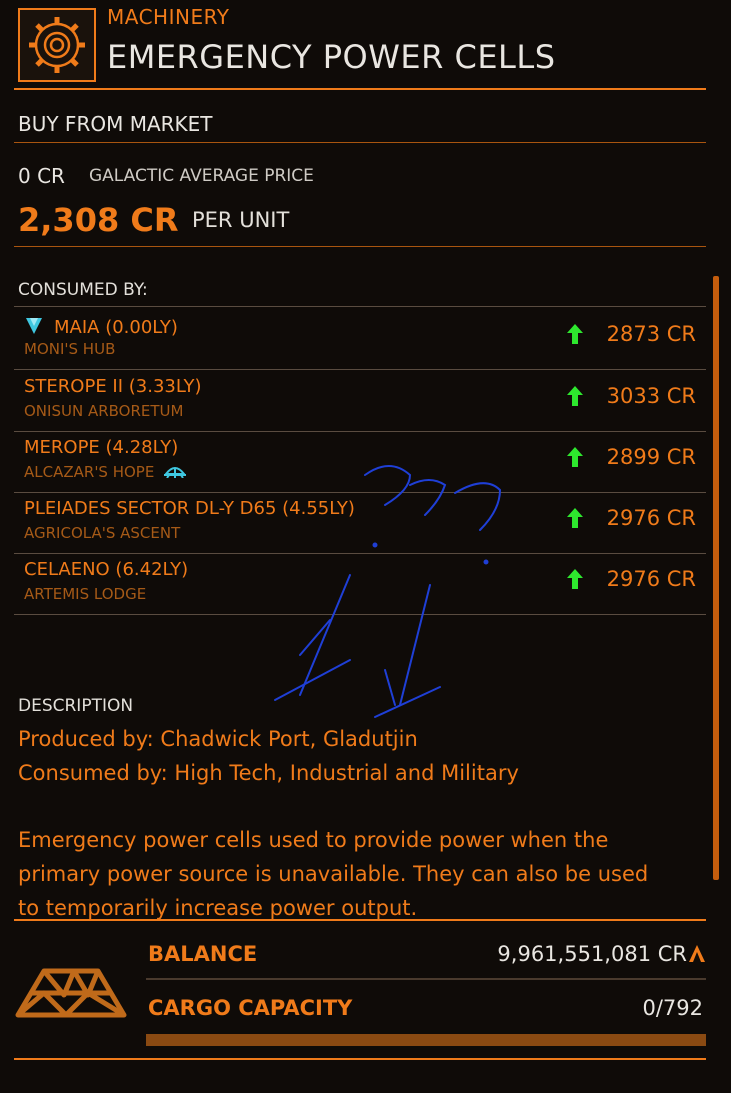 The height and width of the screenshot is (1093, 731). I want to click on consumer-station: ONISUN ARBORETUM, so click(104, 411).